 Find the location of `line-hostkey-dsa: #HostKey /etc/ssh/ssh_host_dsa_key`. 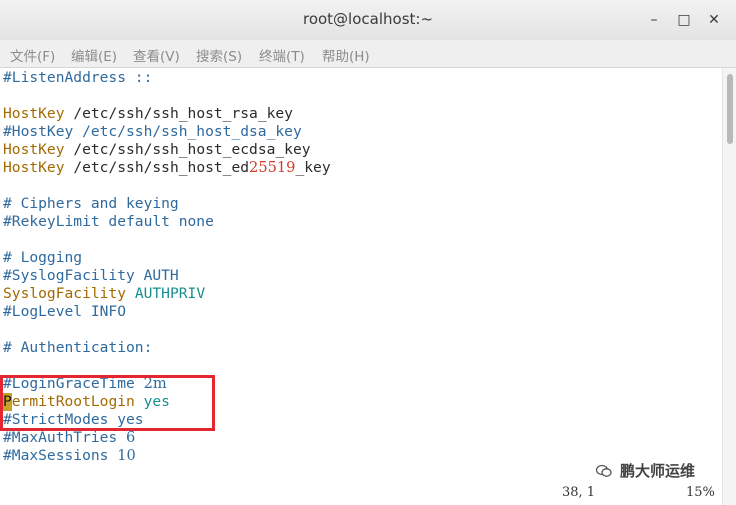

line-hostkey-dsa: #HostKey /etc/ssh/ssh_host_dsa_key is located at coordinates (152, 131).